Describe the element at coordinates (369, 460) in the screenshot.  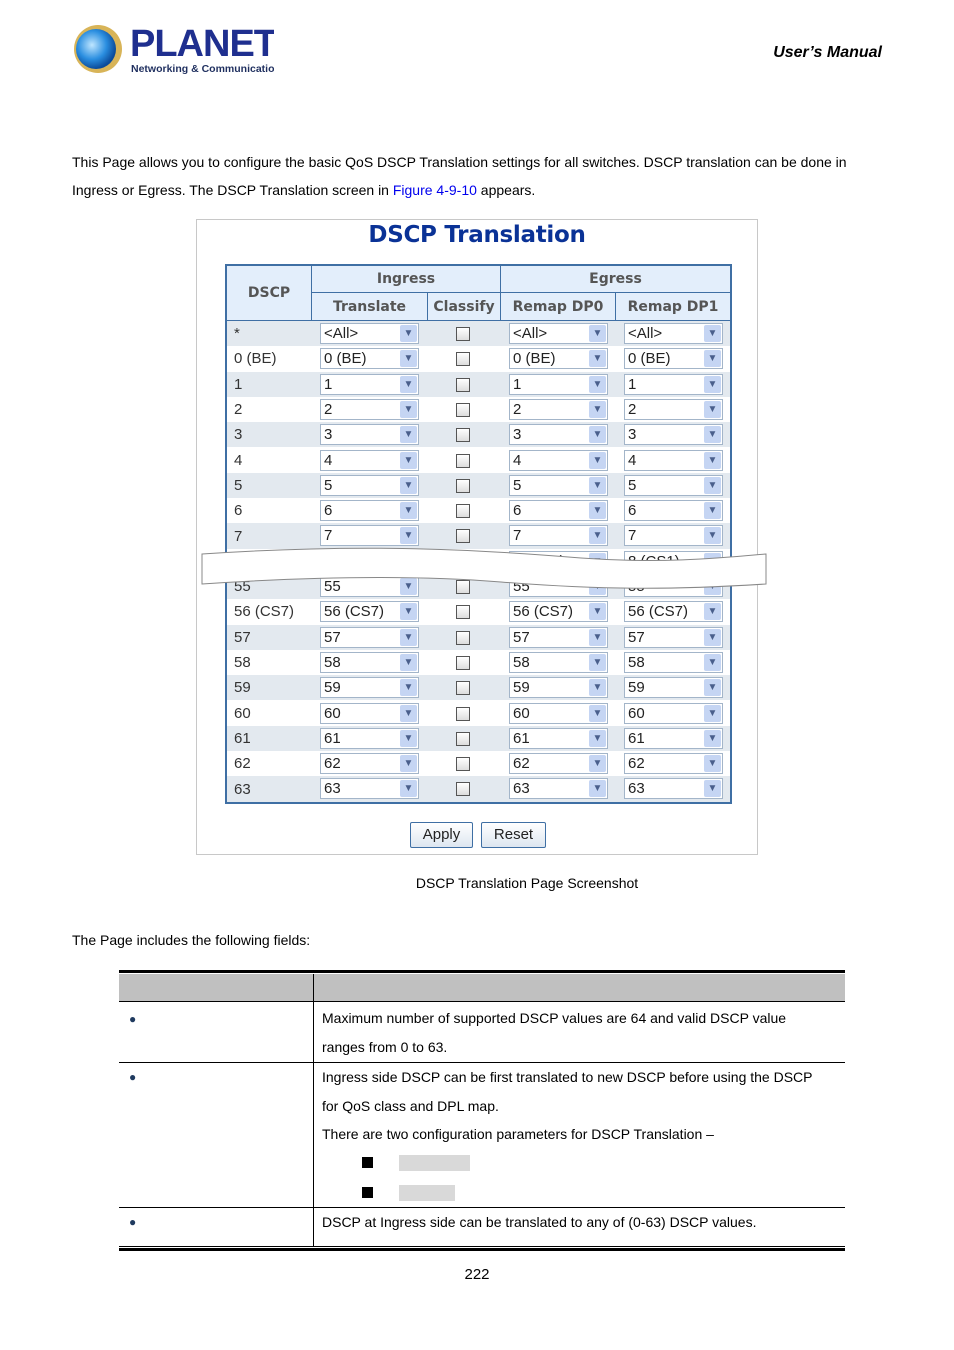
I see `translate-select: 4 ▼` at that location.